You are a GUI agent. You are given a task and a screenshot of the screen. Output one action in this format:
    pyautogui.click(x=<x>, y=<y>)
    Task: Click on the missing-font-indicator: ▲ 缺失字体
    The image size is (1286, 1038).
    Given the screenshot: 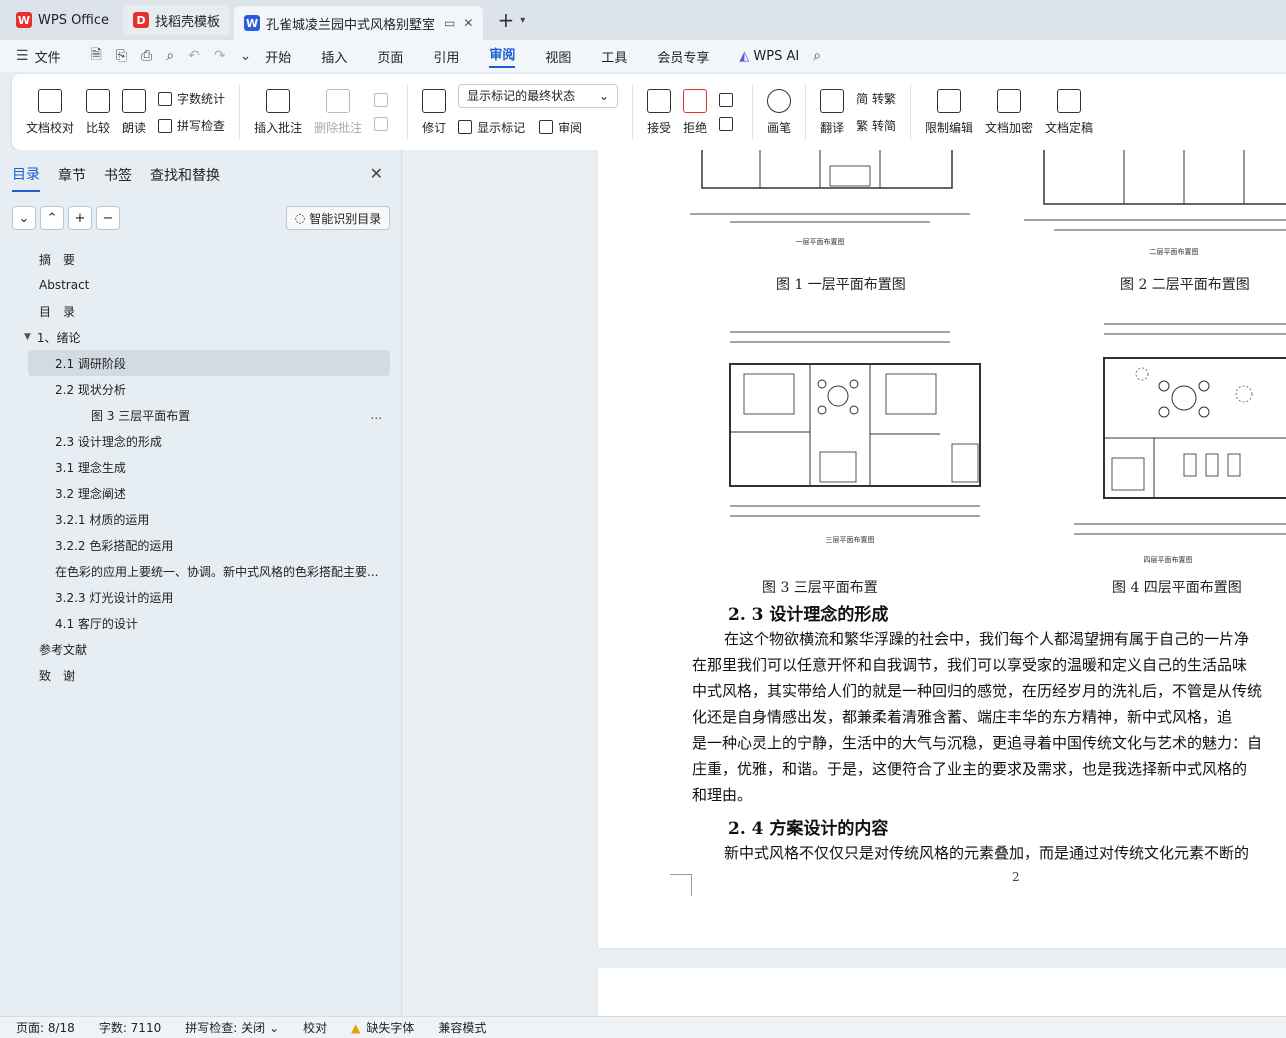 What is the action you would take?
    pyautogui.click(x=382, y=1027)
    